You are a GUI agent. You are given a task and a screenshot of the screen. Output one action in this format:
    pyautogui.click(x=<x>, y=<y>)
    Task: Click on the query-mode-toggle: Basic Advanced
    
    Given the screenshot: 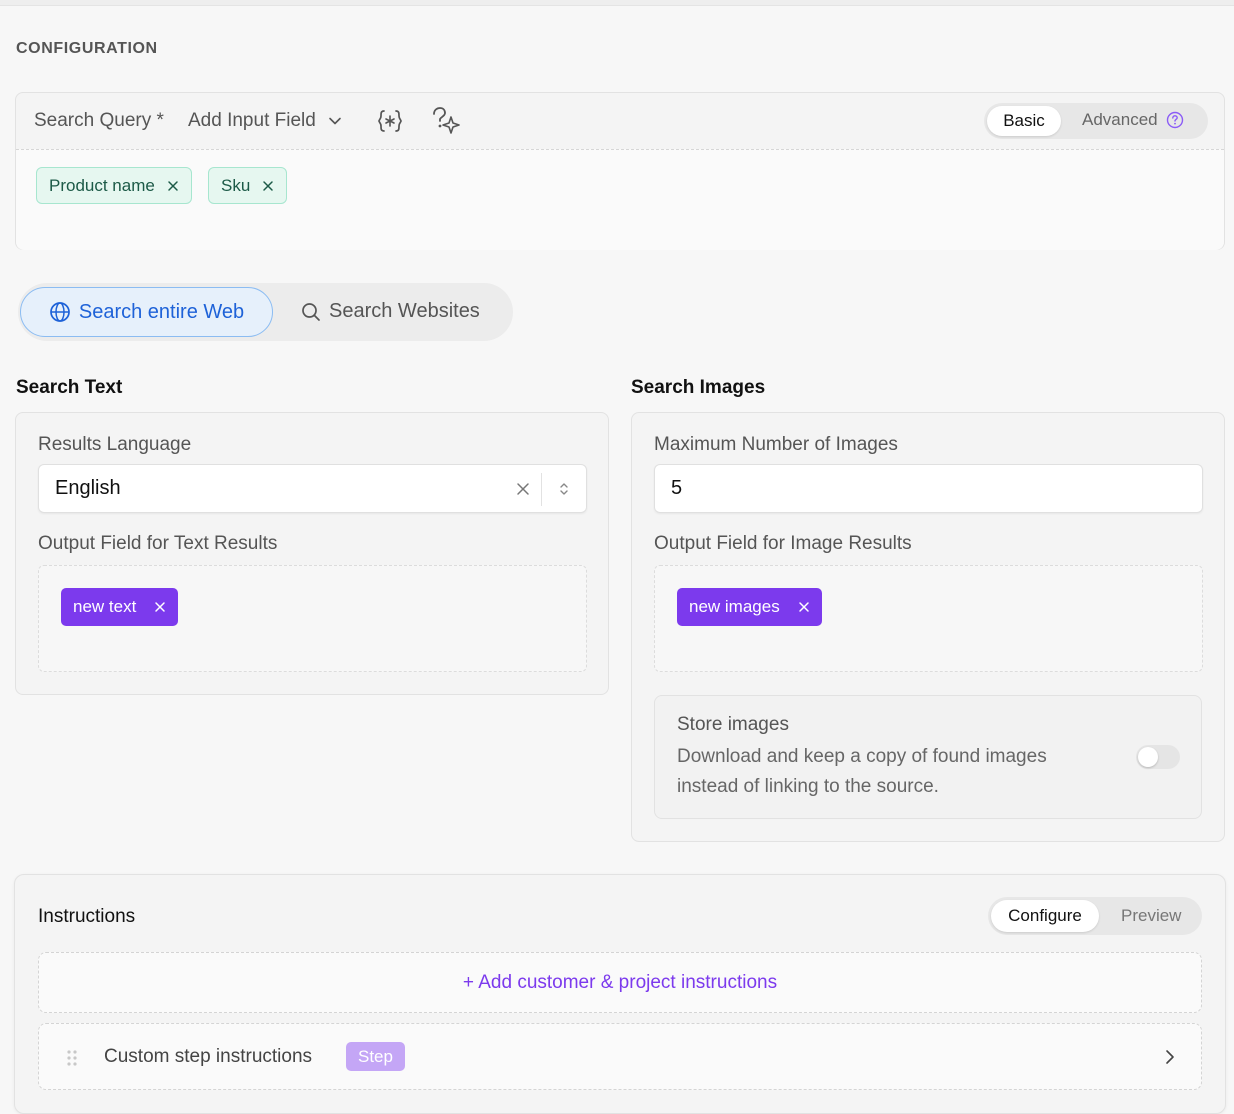 What is the action you would take?
    pyautogui.click(x=1096, y=121)
    